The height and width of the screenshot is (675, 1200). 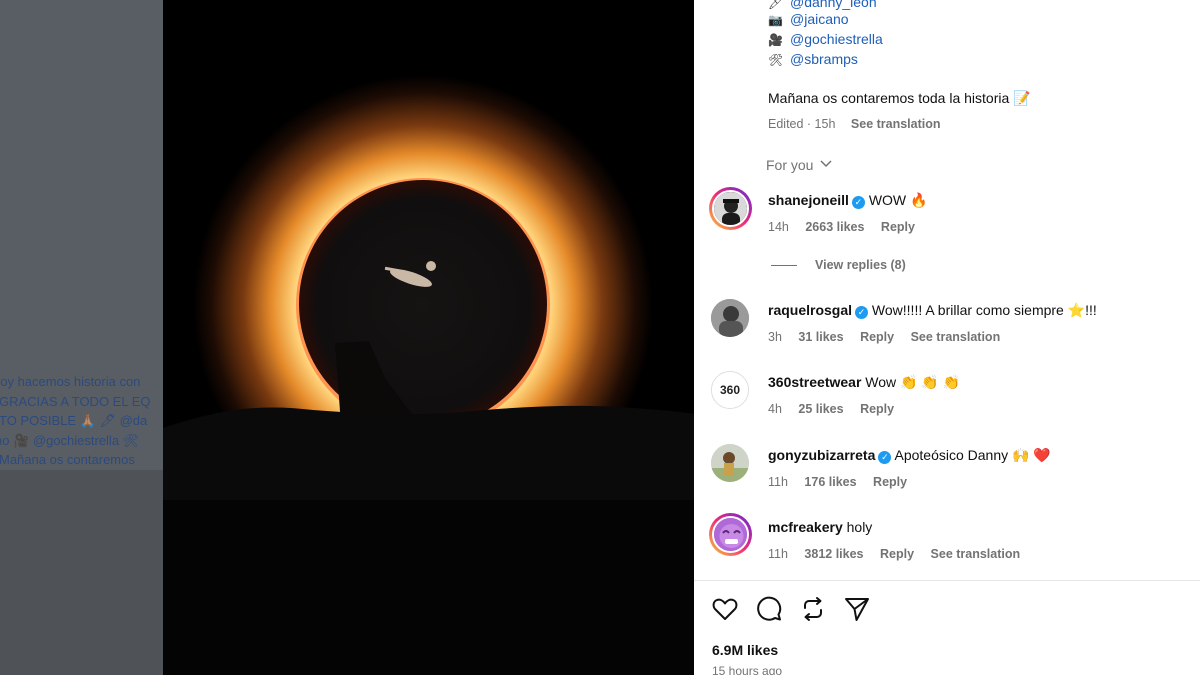 I want to click on repost-icon, so click(x=813, y=609).